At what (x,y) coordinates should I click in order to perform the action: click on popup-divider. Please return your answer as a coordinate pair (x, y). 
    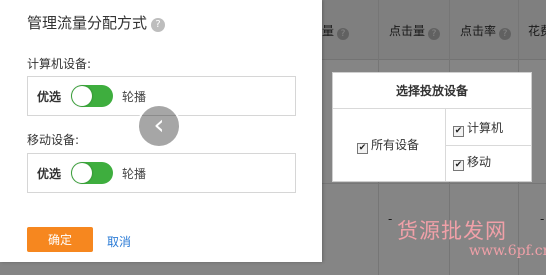
    Looking at the image, I should click on (488, 145).